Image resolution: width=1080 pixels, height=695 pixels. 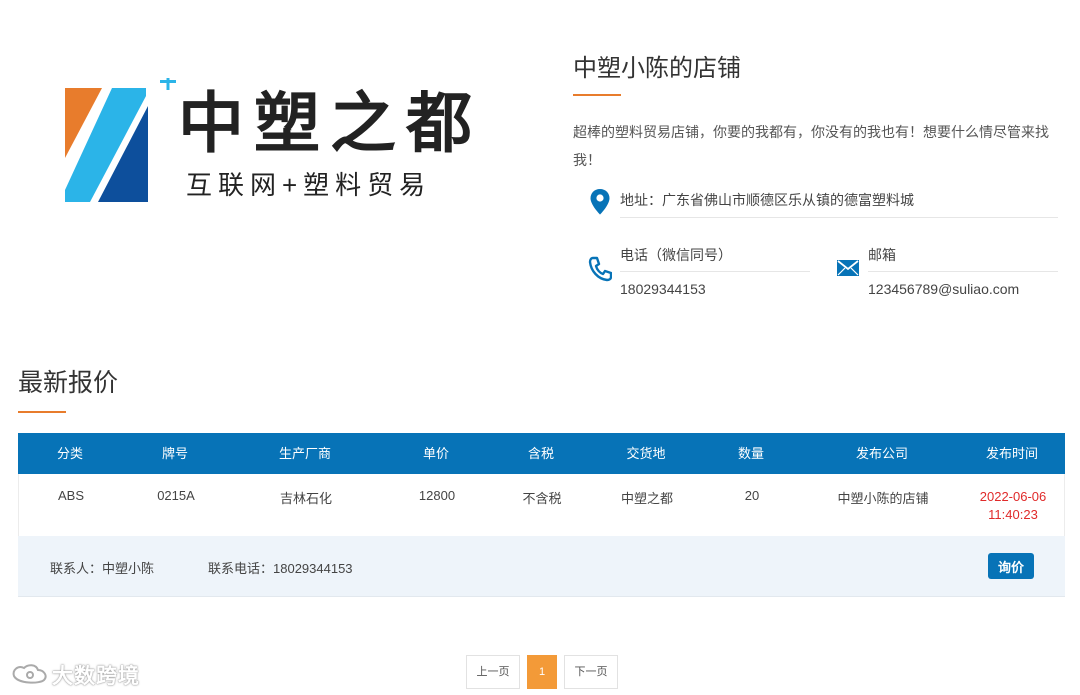 I want to click on shop-name: 中塑小陈的店铺, so click(x=657, y=68).